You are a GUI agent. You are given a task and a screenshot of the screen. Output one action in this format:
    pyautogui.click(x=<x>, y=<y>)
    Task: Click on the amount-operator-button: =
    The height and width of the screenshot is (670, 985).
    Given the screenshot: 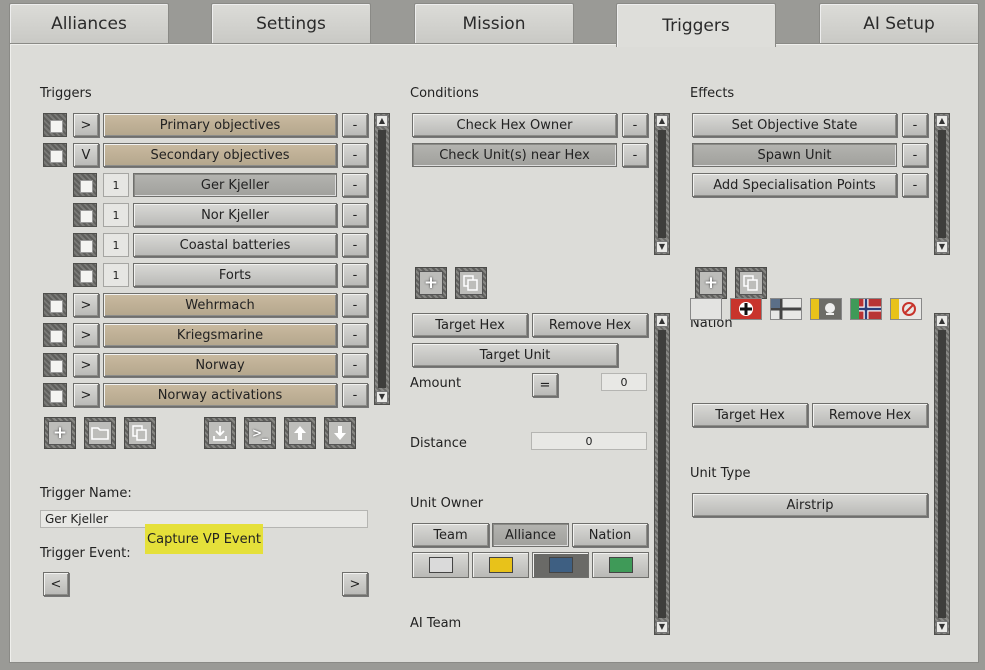 What is the action you would take?
    pyautogui.click(x=545, y=385)
    